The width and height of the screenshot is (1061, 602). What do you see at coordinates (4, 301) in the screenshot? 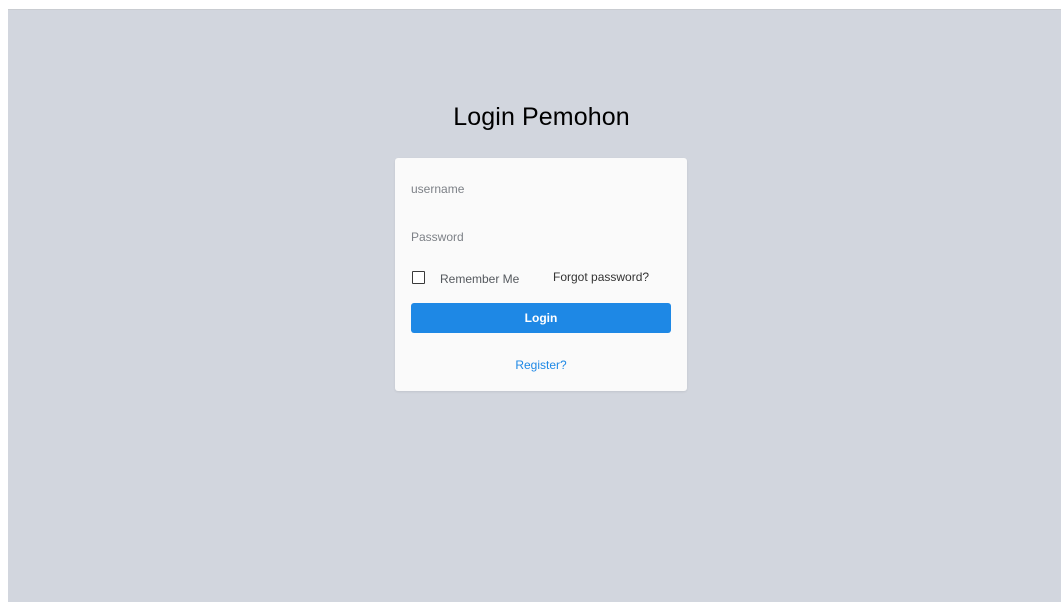
I see `window-edge` at bounding box center [4, 301].